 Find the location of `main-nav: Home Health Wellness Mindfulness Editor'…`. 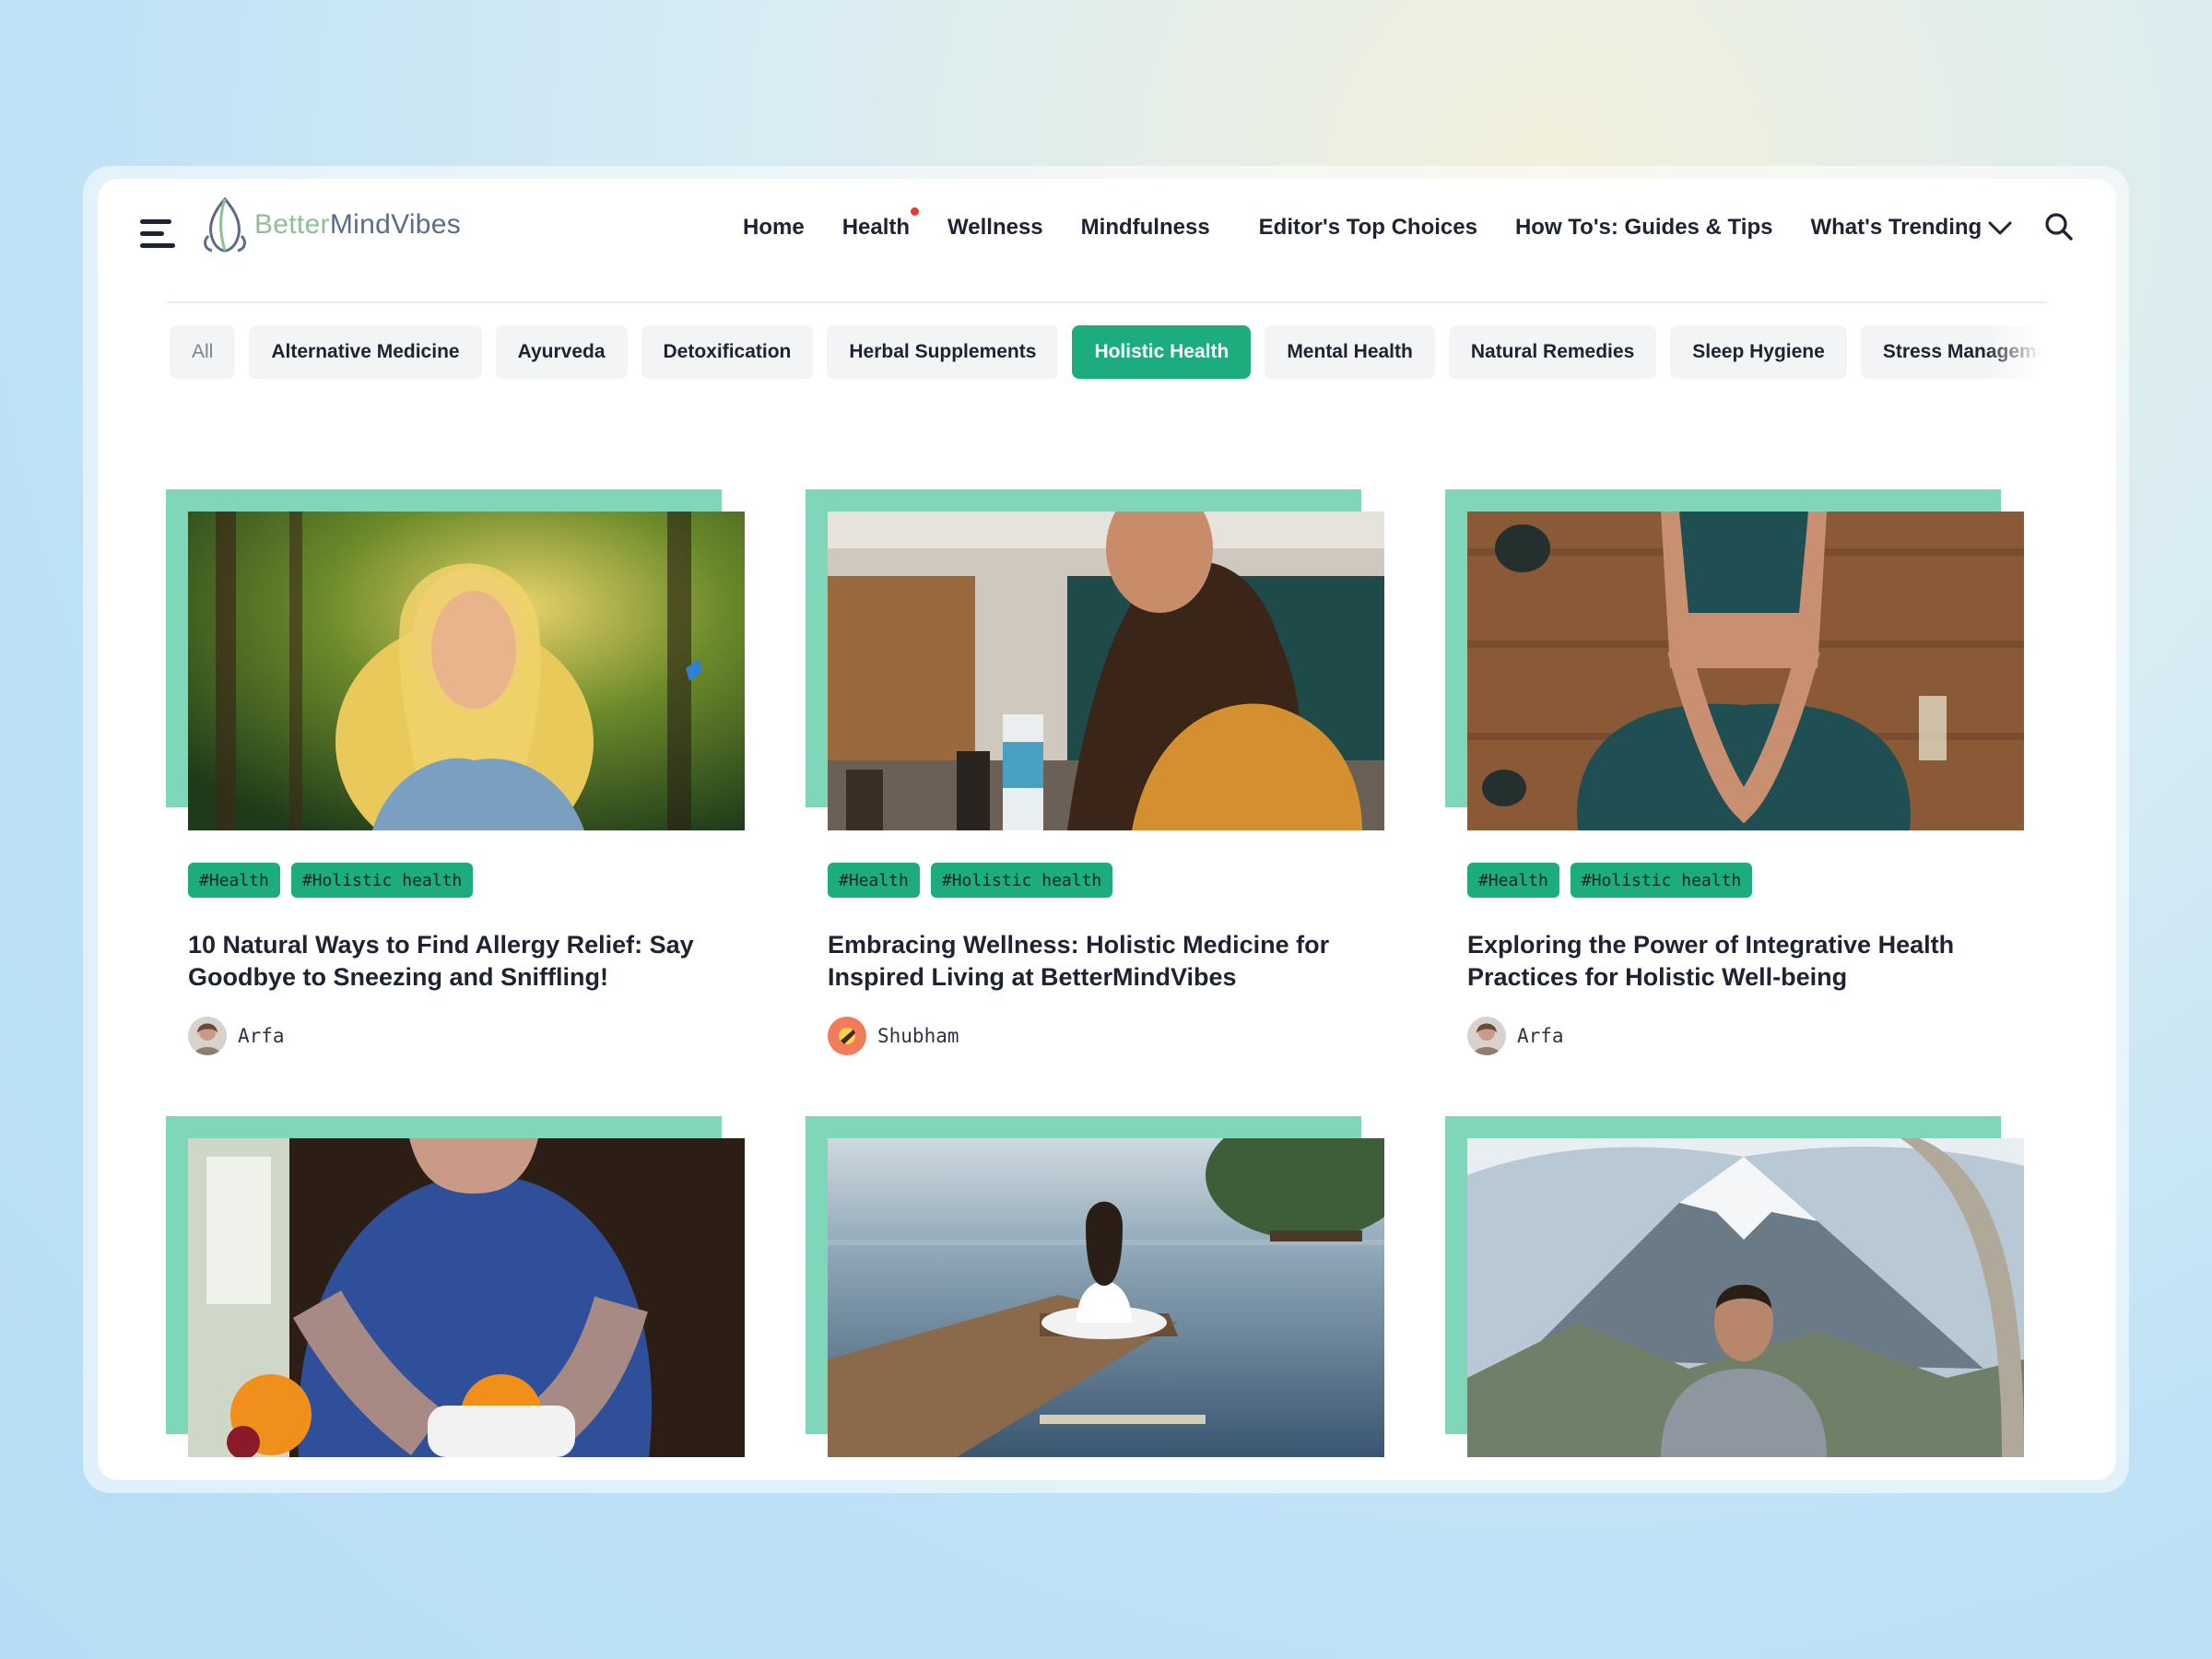

main-nav: Home Health Wellness Mindfulness Editor'… is located at coordinates (1381, 228).